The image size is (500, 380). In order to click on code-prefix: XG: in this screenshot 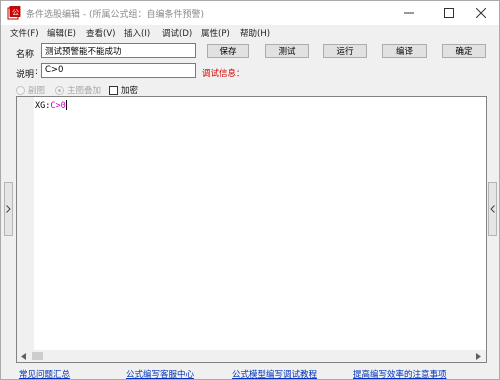, I will do `click(43, 106)`.